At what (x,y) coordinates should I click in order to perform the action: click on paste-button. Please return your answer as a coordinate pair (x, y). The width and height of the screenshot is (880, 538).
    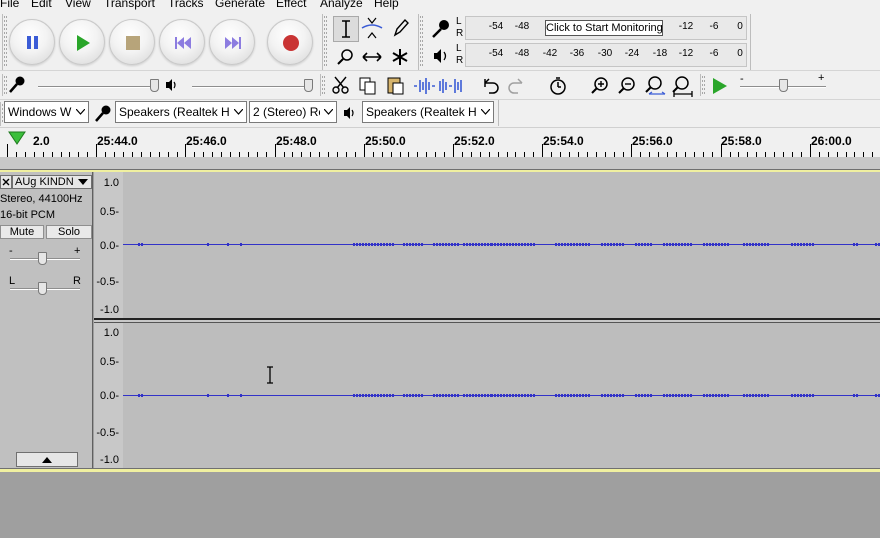
    Looking at the image, I should click on (396, 86).